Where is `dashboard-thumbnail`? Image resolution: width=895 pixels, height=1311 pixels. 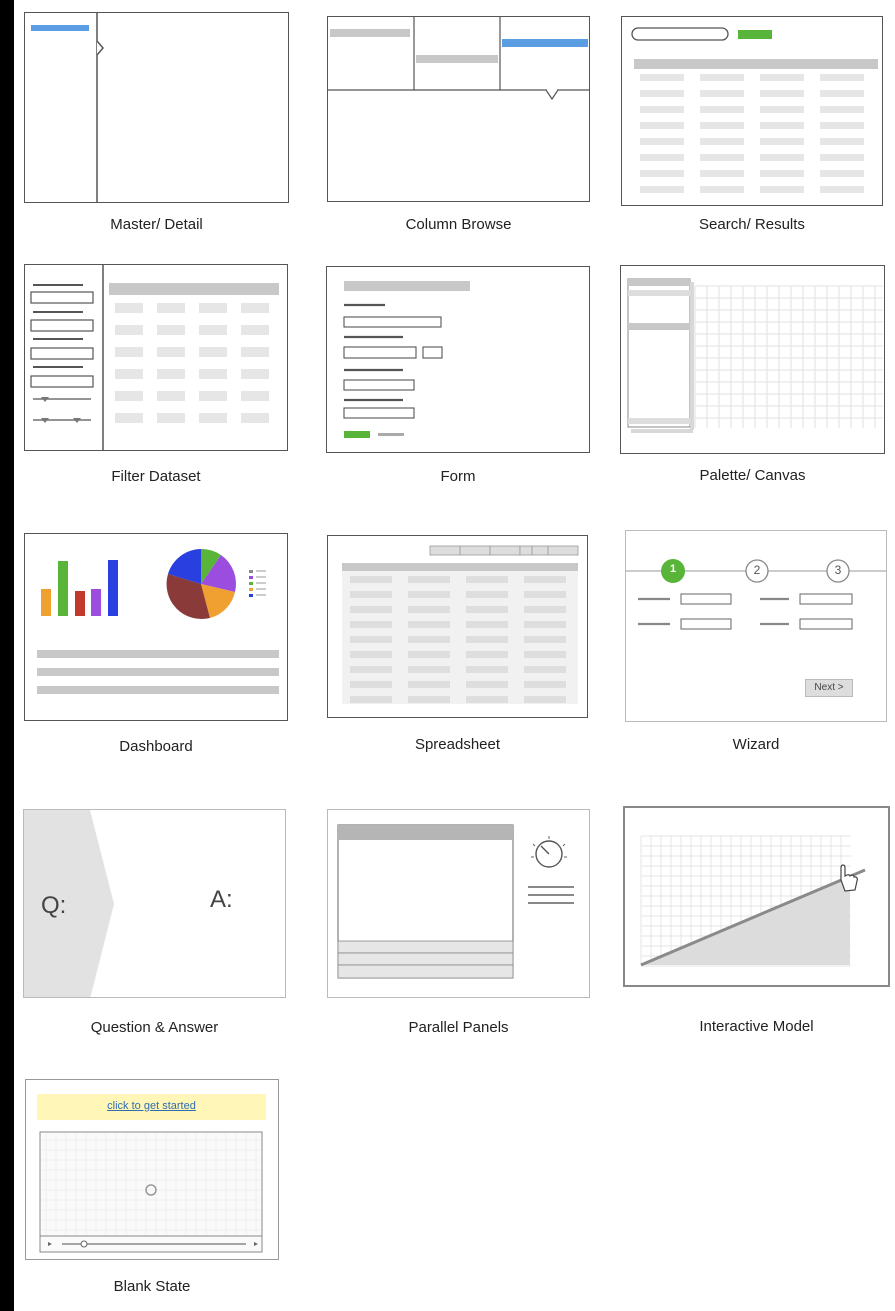 dashboard-thumbnail is located at coordinates (156, 627).